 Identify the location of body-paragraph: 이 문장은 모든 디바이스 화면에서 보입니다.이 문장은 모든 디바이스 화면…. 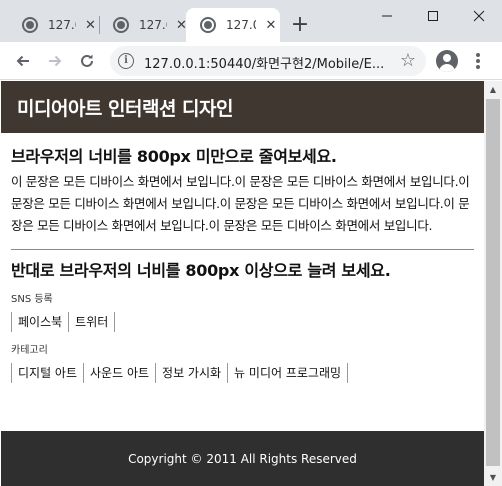
(240, 203).